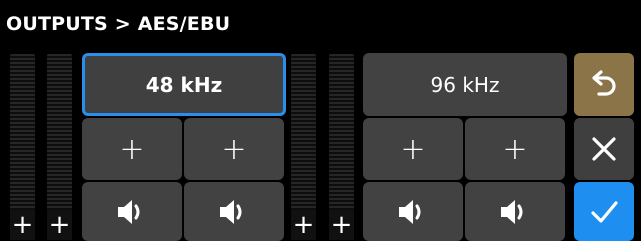 This screenshot has height=241, width=641. I want to click on meter-strip-1: +, so click(22, 147).